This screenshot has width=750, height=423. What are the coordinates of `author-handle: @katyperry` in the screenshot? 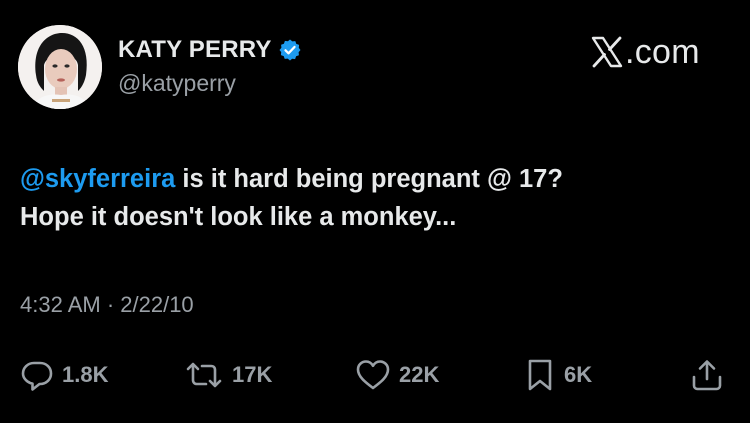 It's located at (177, 83).